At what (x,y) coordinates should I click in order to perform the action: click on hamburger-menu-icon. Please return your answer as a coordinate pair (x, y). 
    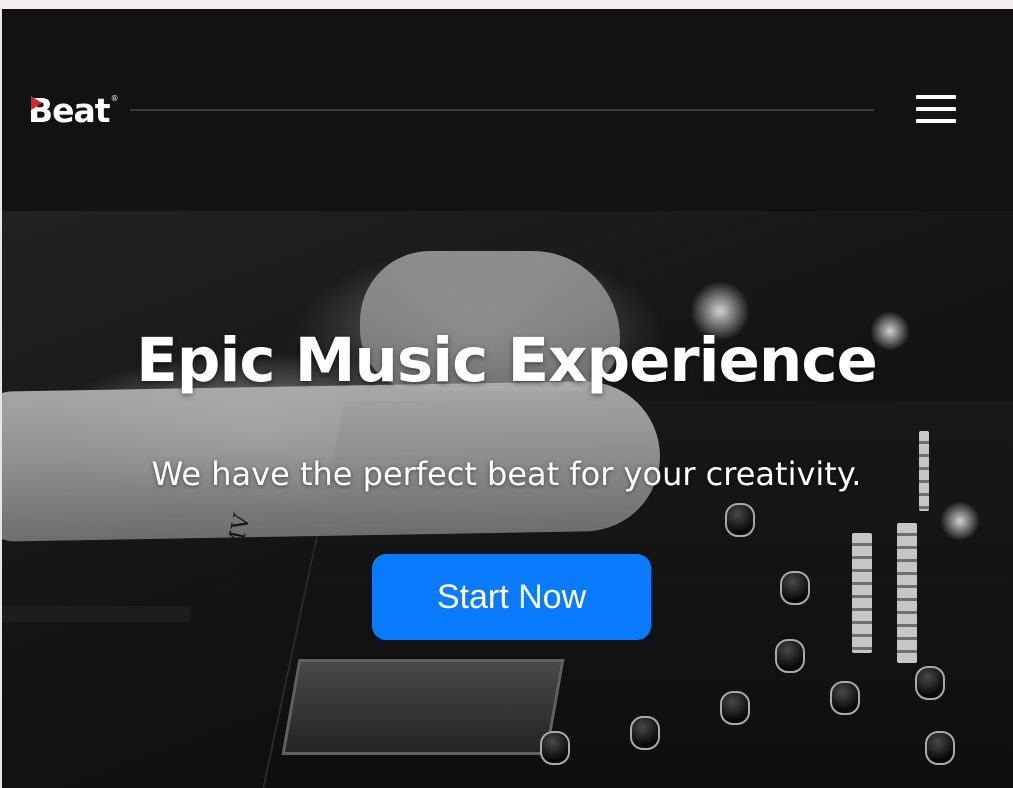
    Looking at the image, I should click on (935, 110).